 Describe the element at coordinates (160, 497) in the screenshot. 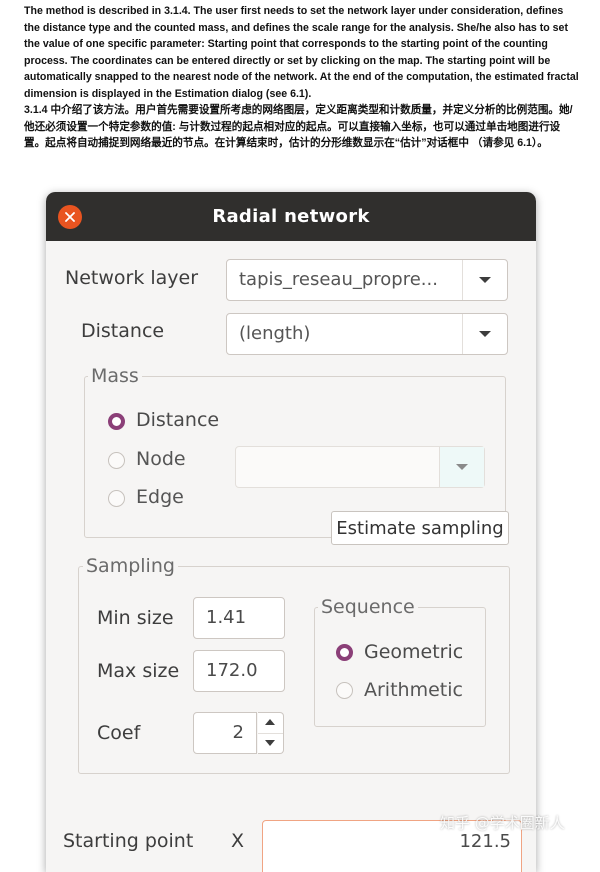

I see `mass-option-edge-label: Edge` at that location.